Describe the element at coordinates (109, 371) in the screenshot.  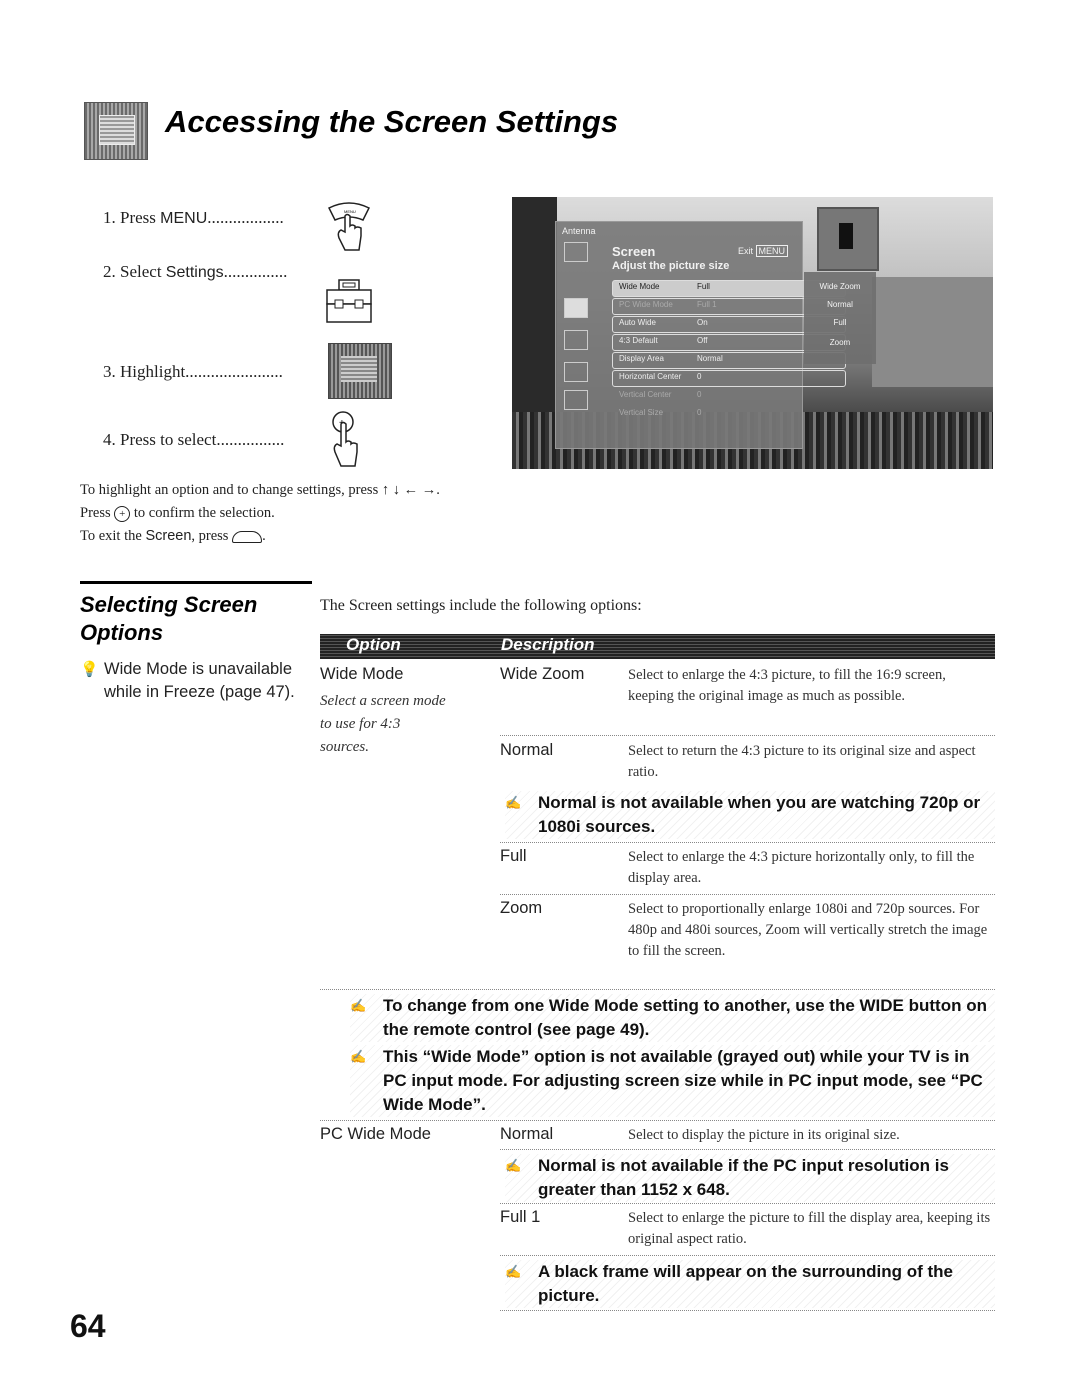
I see `step-number: 3.` at that location.